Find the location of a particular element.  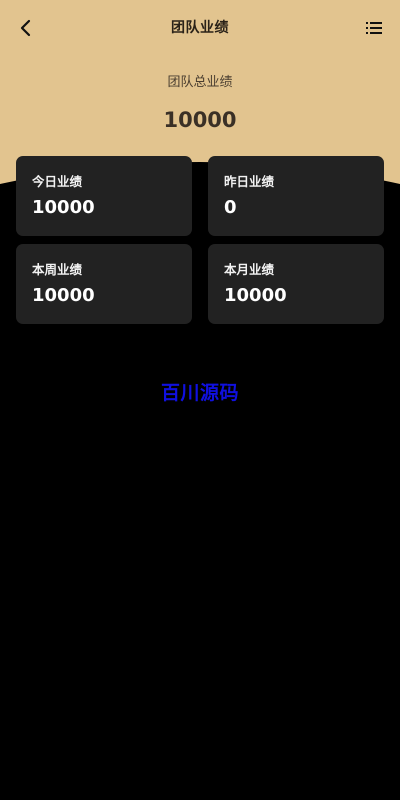

top-navigation-bar: 团队业绩 is located at coordinates (200, 28).